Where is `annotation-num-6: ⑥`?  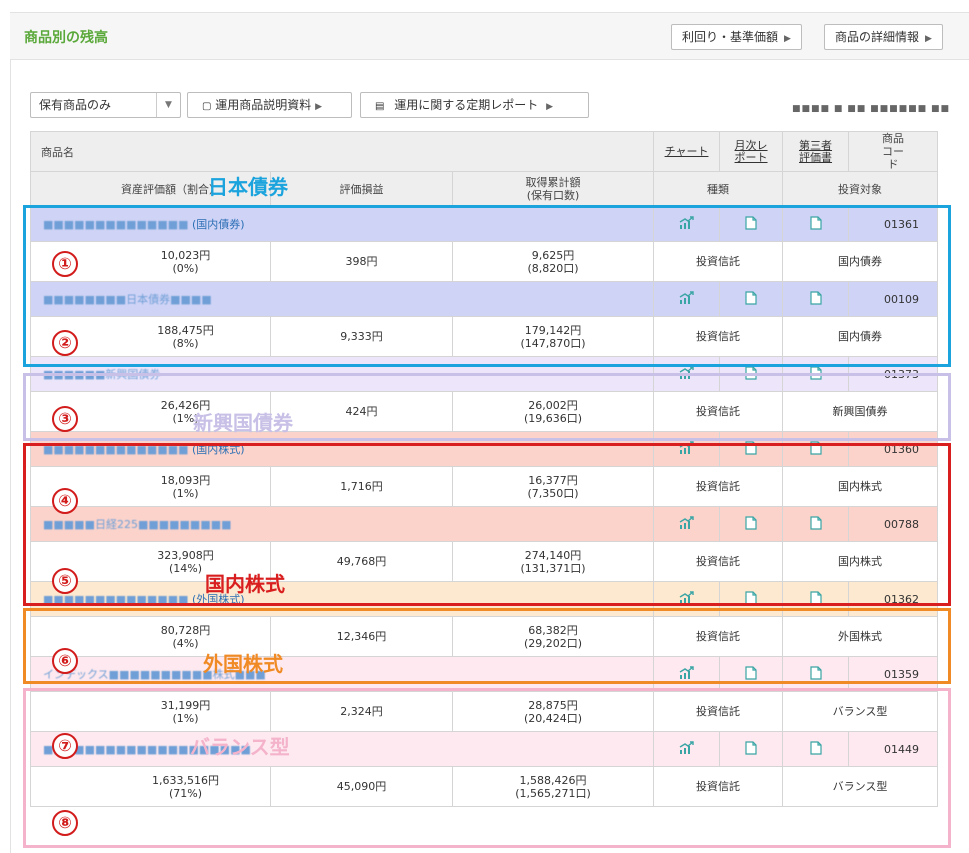 annotation-num-6: ⑥ is located at coordinates (65, 661).